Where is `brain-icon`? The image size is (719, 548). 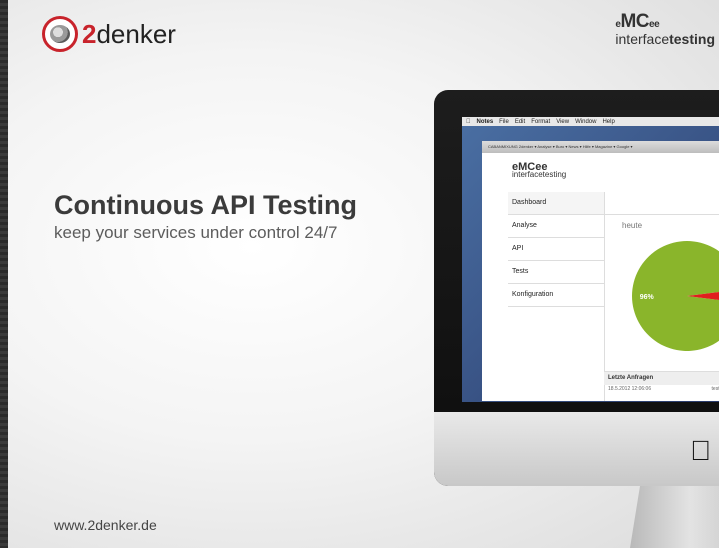 brain-icon is located at coordinates (60, 34).